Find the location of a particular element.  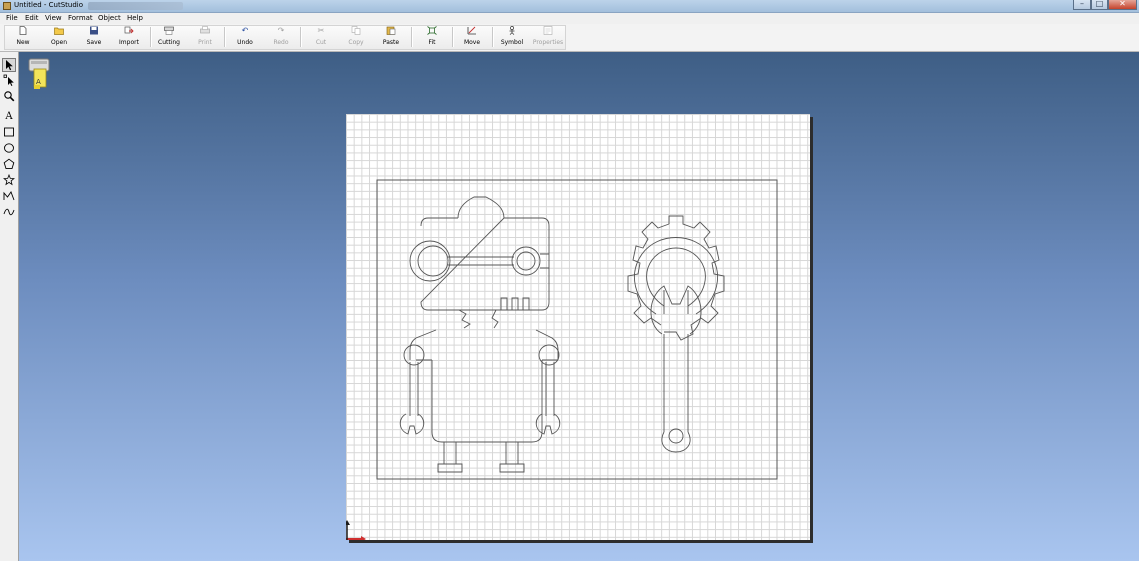

select-tool is located at coordinates (9, 65).